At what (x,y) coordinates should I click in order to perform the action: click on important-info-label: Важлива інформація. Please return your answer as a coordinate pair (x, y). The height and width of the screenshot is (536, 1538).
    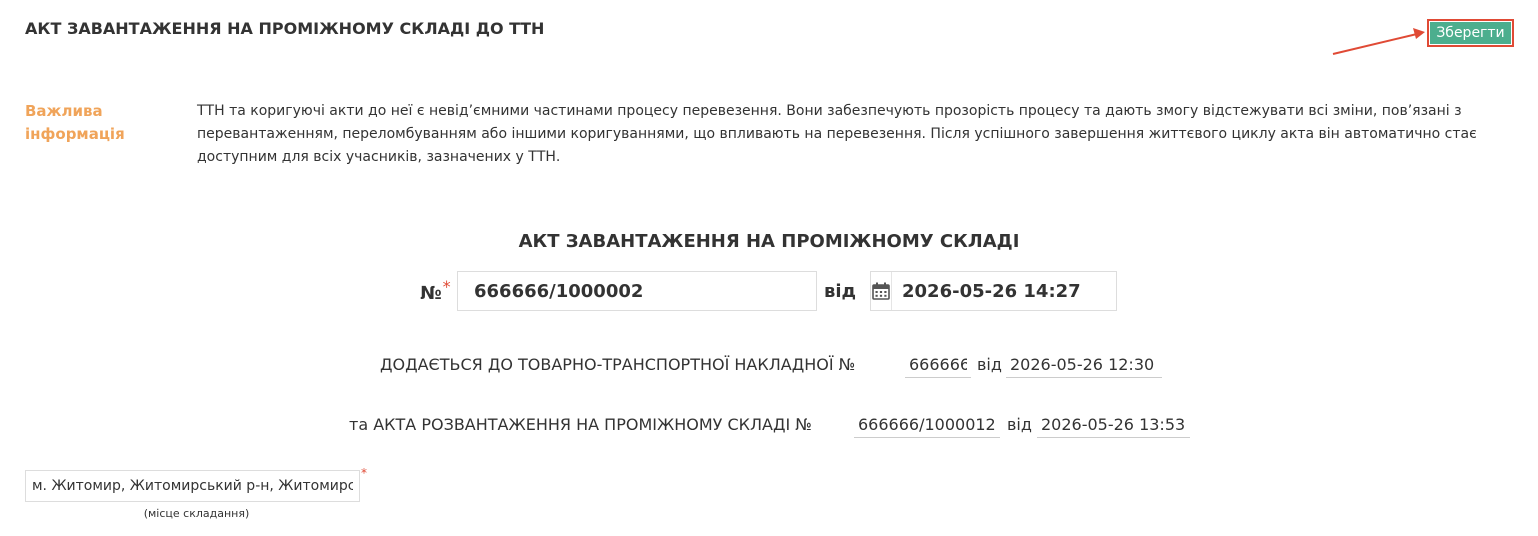
    Looking at the image, I should click on (75, 122).